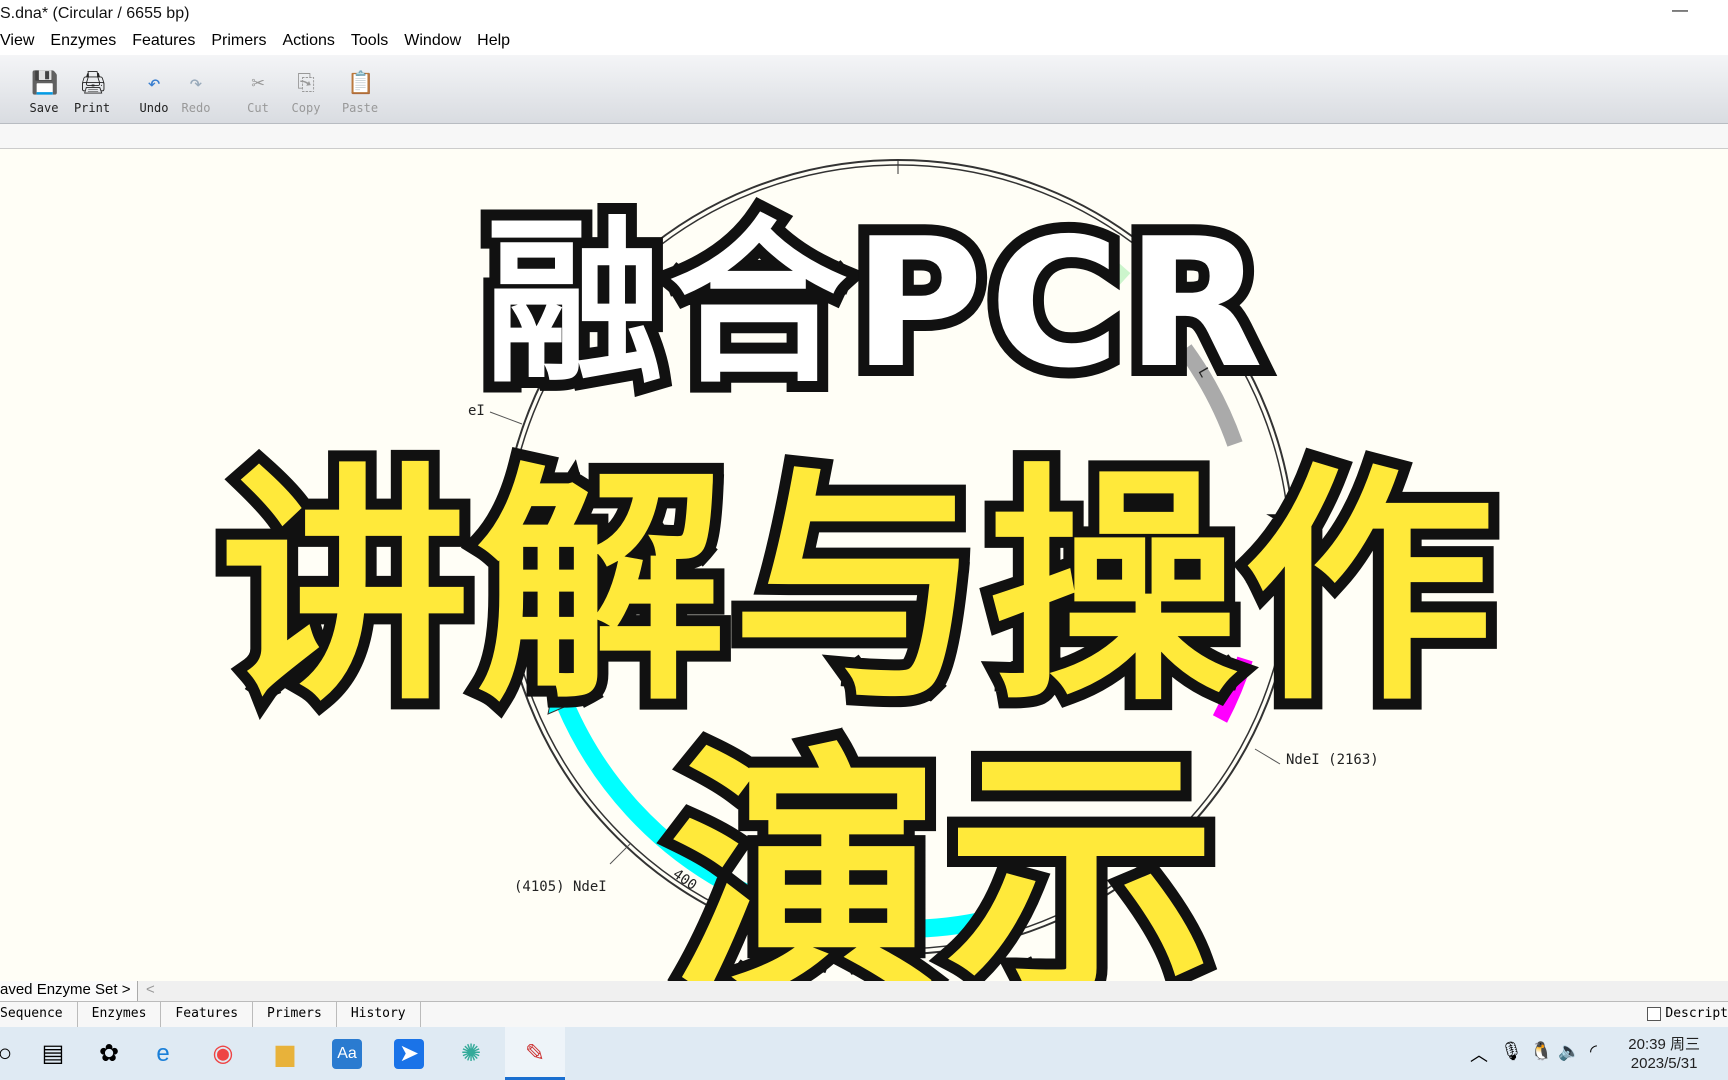 The image size is (1728, 1080). I want to click on tab-history: History, so click(379, 1014).